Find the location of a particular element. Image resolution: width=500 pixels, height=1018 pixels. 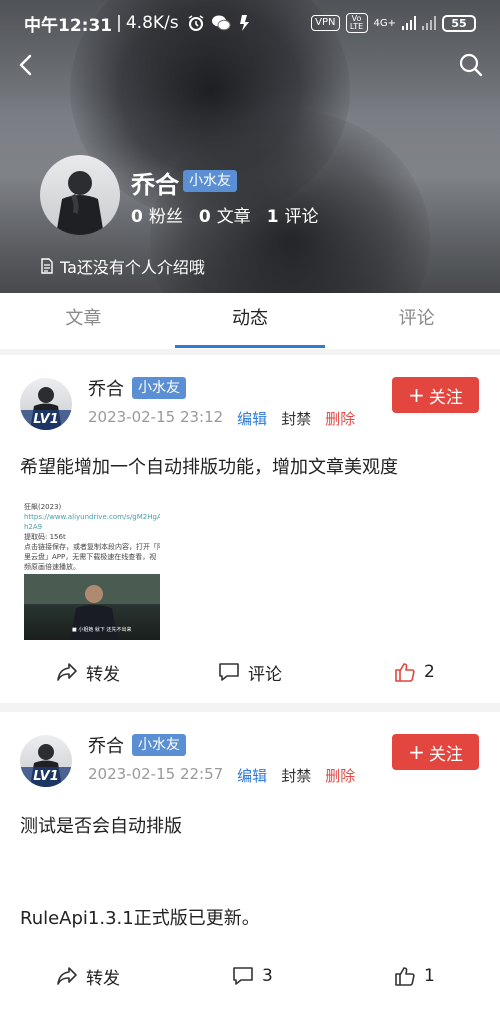

post-date: 2023-02-15 22:57 is located at coordinates (156, 774).